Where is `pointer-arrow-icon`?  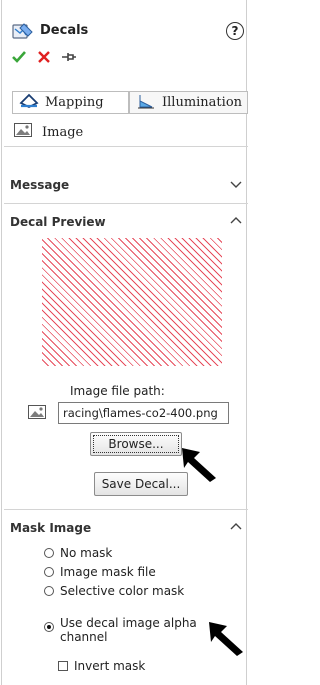 pointer-arrow-icon is located at coordinates (227, 641).